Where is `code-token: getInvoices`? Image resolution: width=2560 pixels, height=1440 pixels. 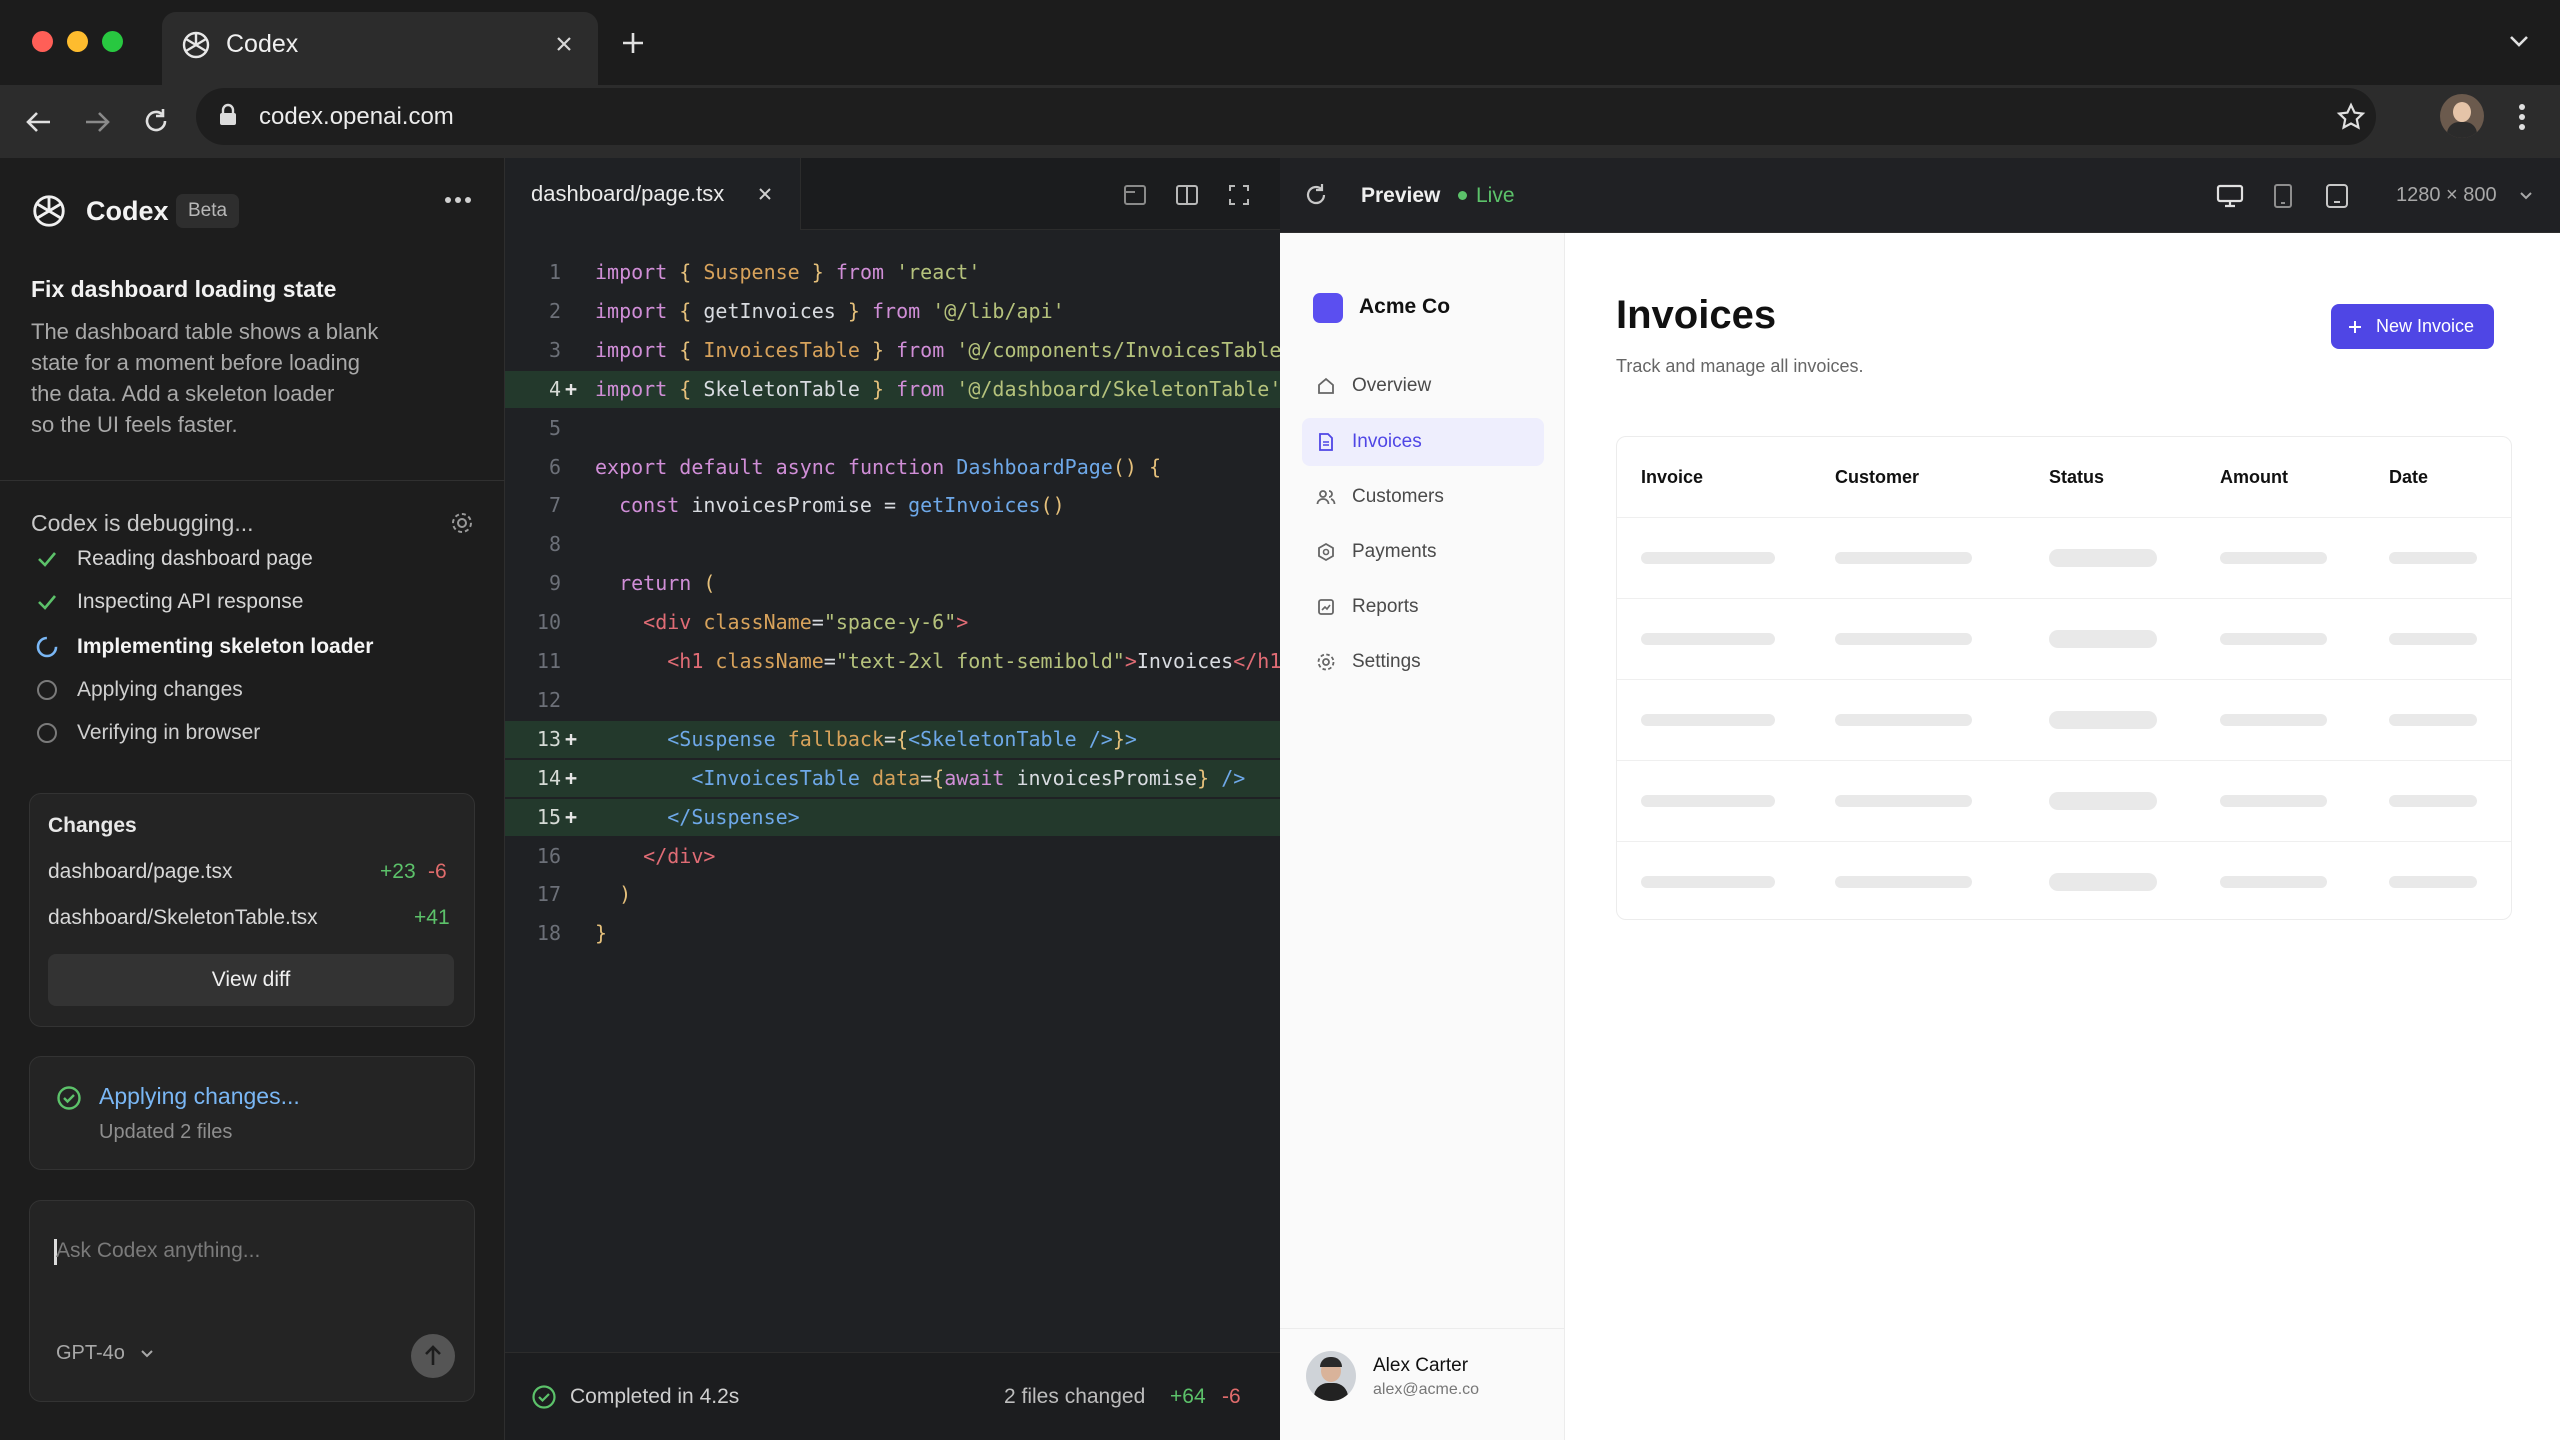
code-token: getInvoices is located at coordinates (974, 505).